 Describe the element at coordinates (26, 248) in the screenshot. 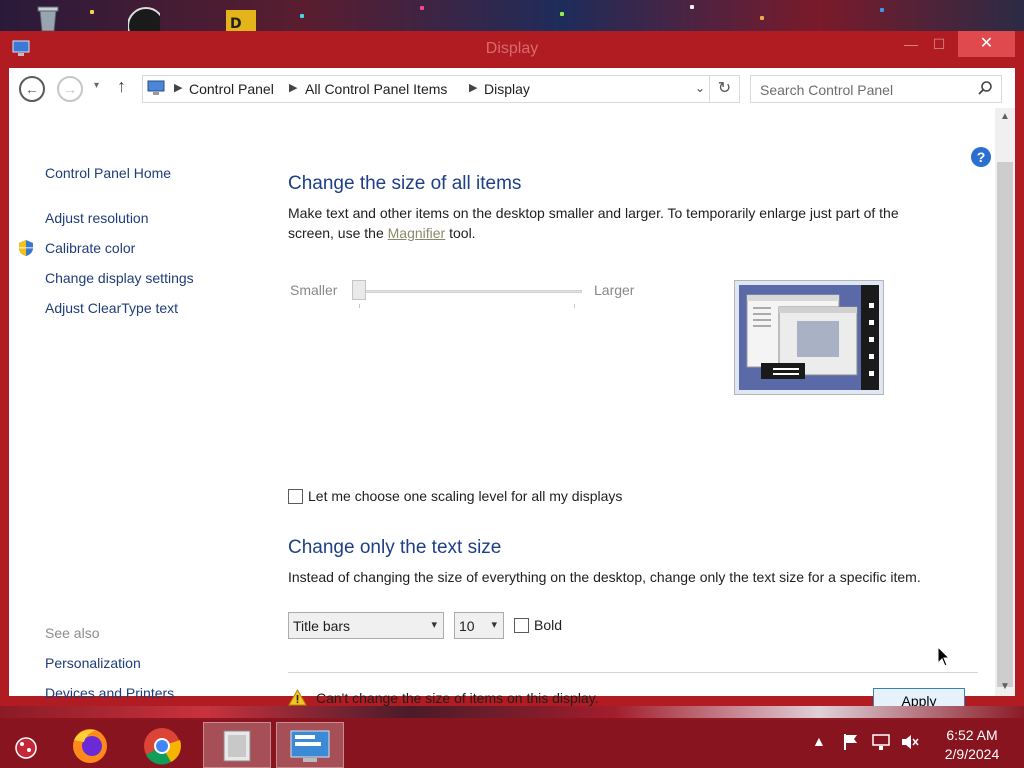

I see `shield-icon` at that location.